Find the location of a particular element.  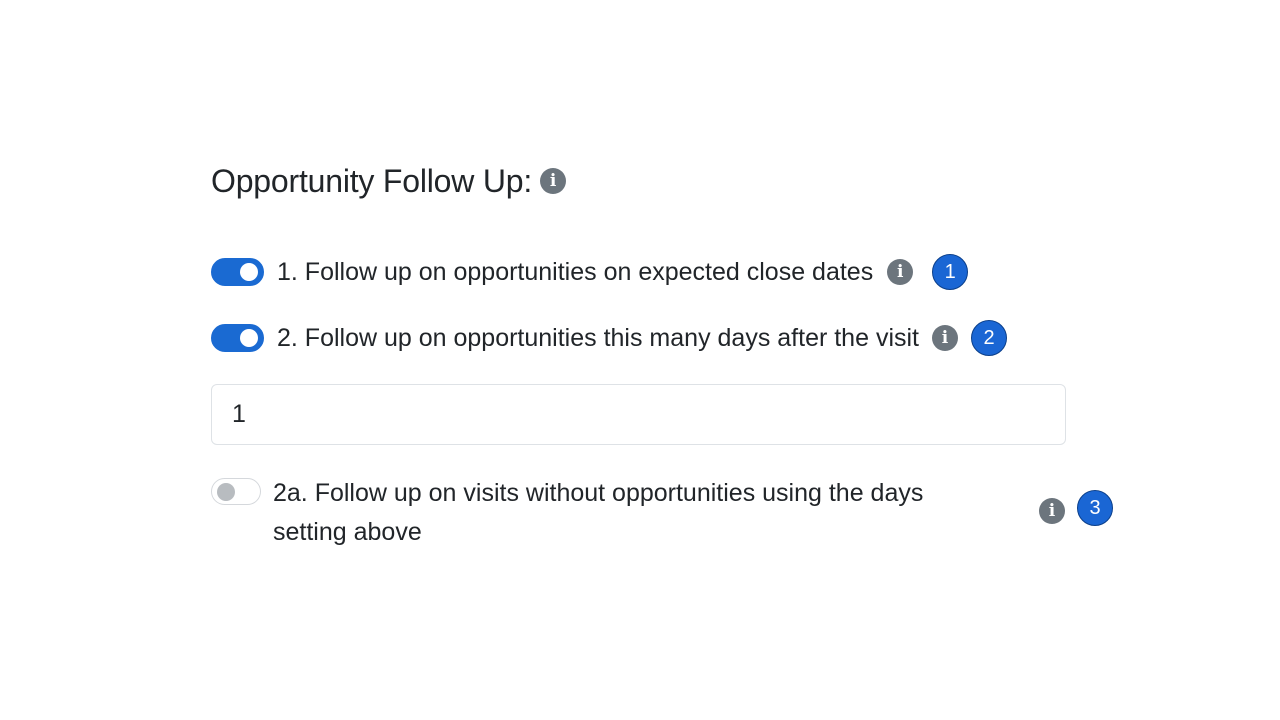

toggle-days-after-visit-followup is located at coordinates (237, 338).